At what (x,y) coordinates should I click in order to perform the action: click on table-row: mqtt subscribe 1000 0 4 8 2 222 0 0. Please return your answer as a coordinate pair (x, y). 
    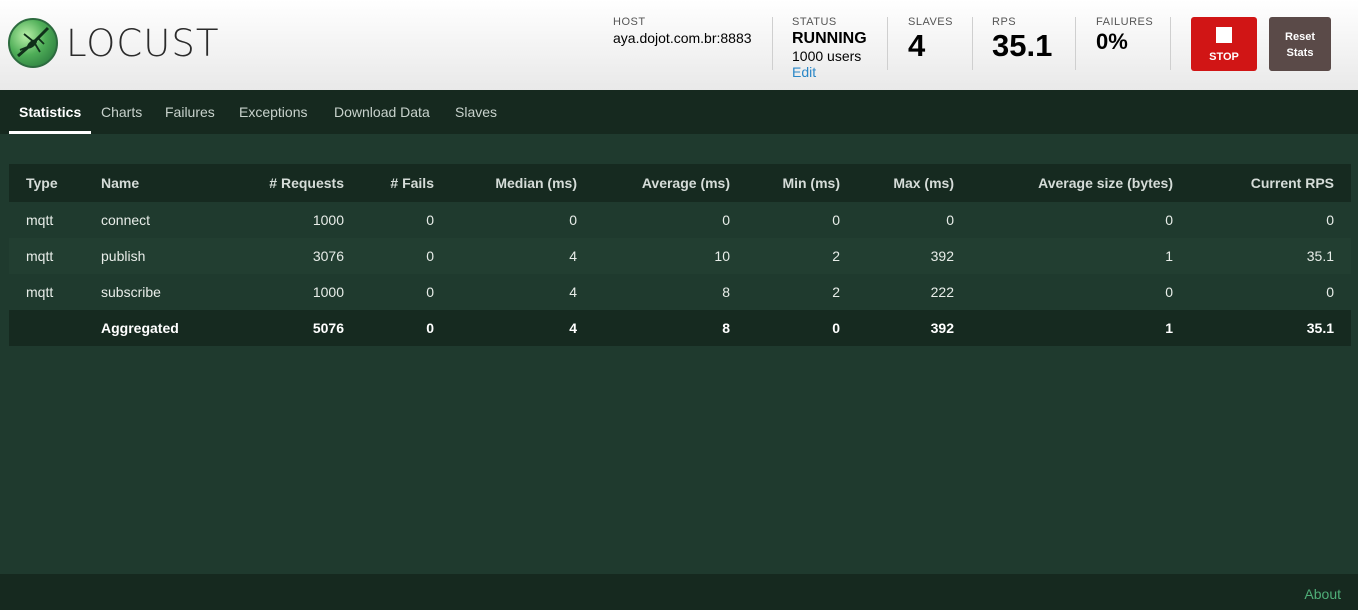
    Looking at the image, I should click on (680, 292).